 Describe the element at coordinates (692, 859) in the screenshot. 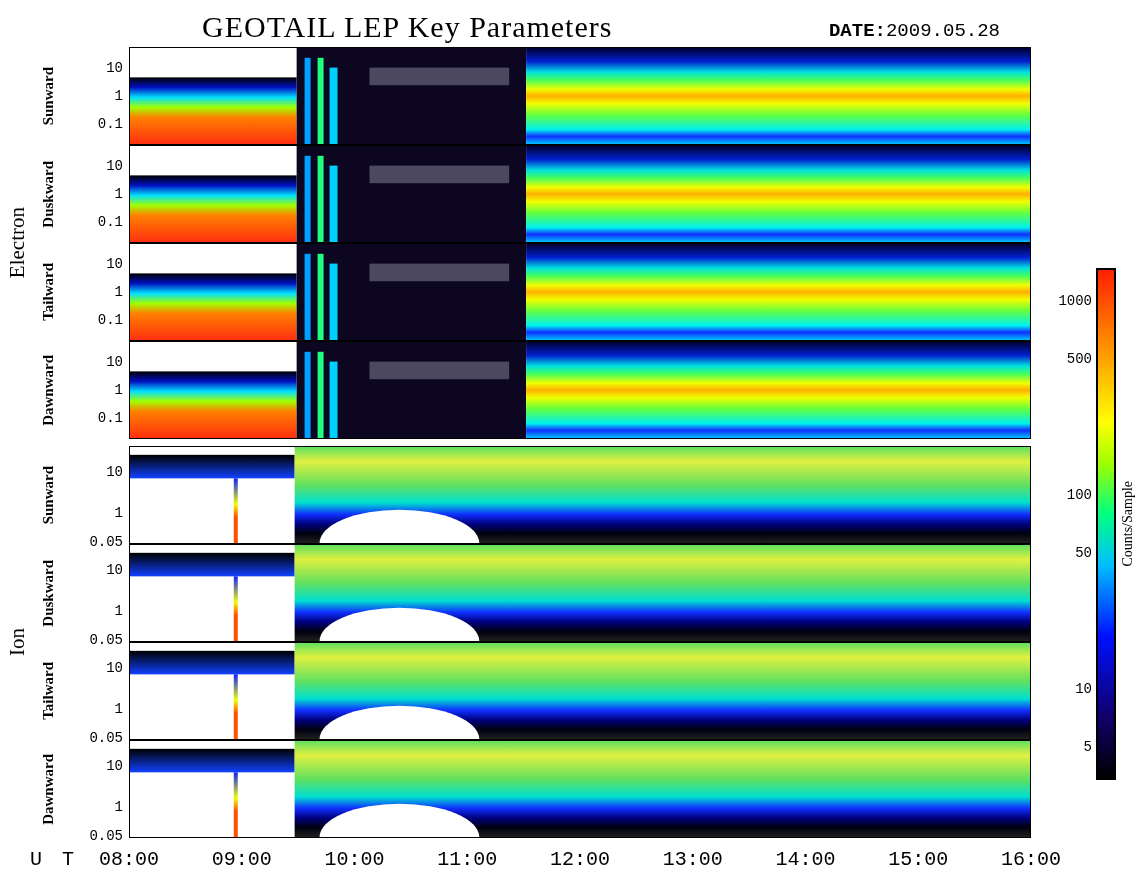

I see `x-tick-label: 13:00` at that location.